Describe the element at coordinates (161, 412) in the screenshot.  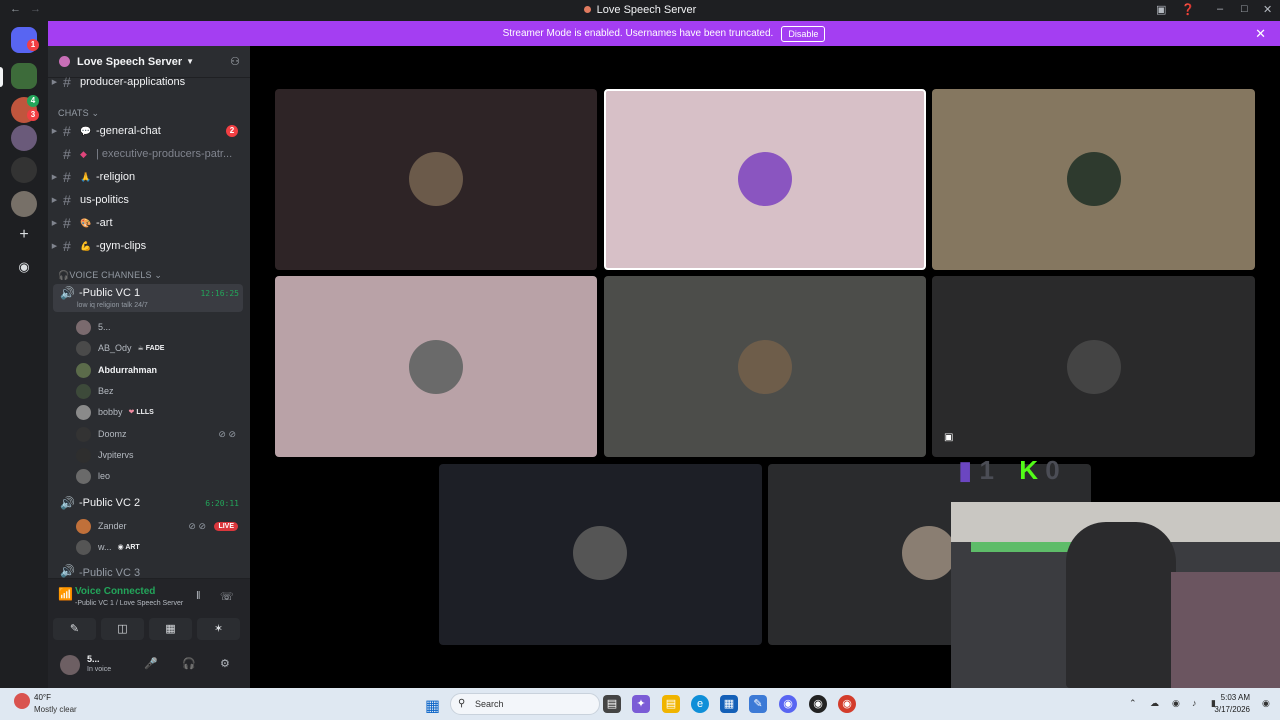
I see `voice-member: bobby ❤ LLLS` at that location.